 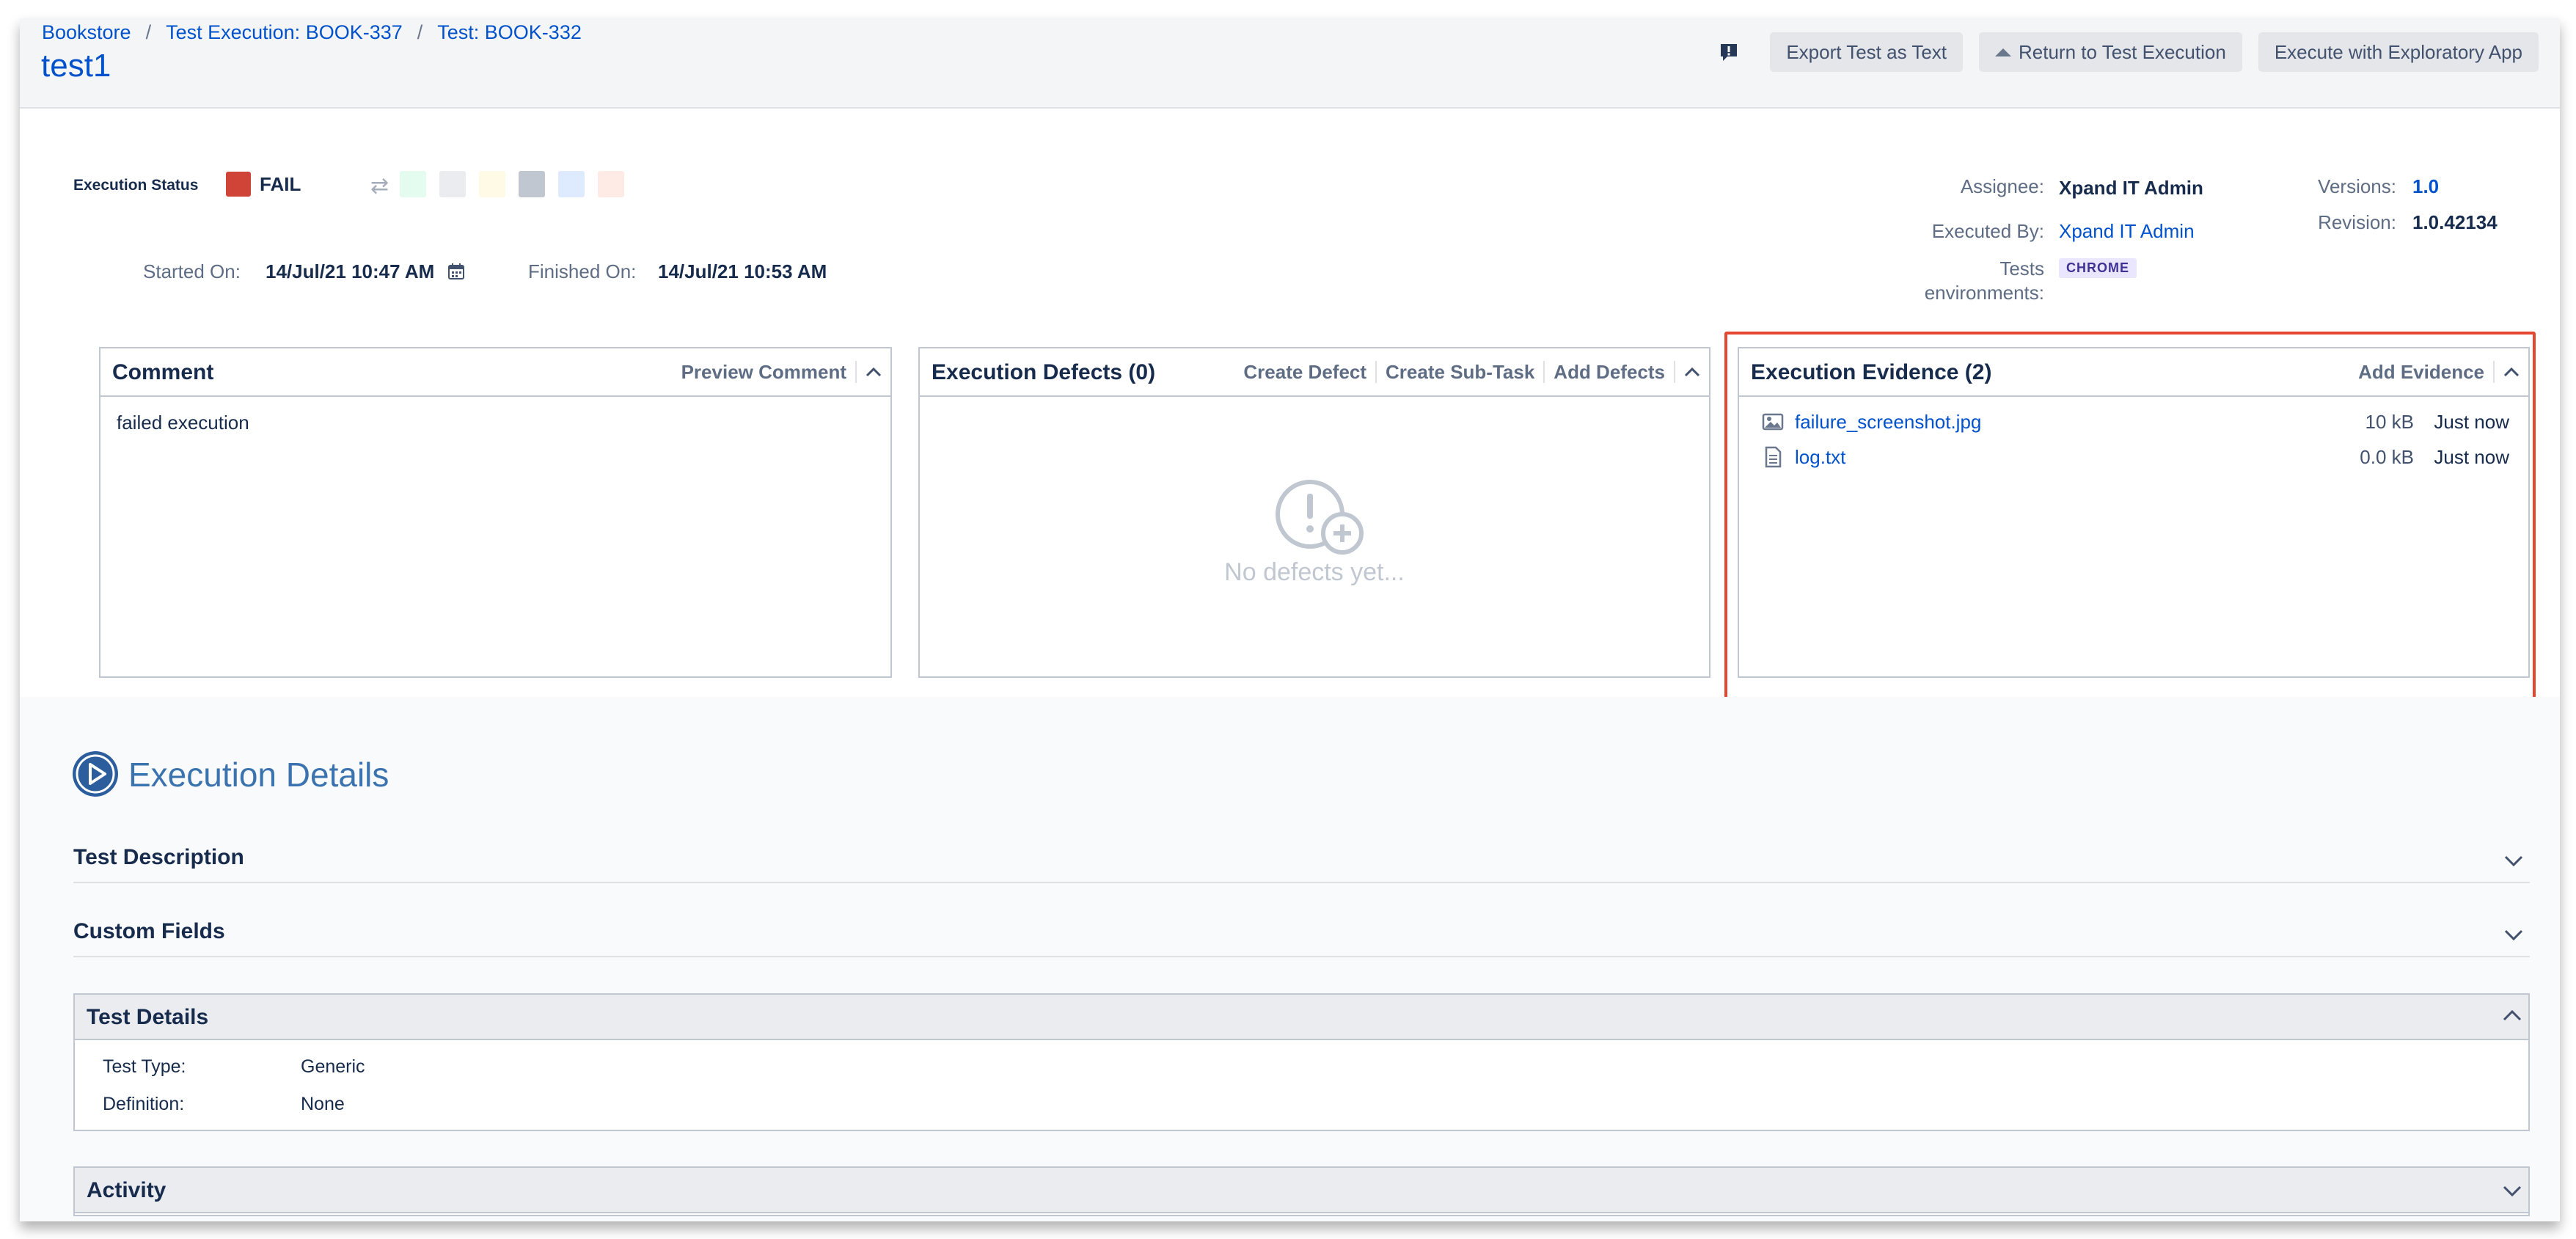 I want to click on custom-fields-title: Custom Fields, so click(x=149, y=931).